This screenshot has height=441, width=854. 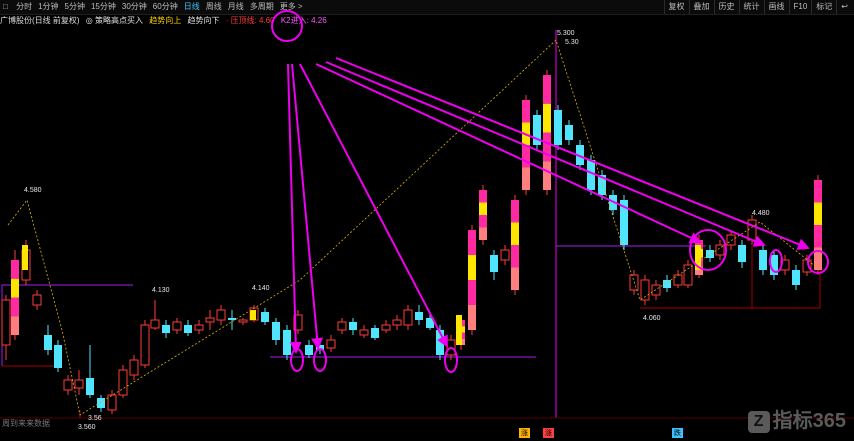 What do you see at coordinates (566, 33) in the screenshot?
I see `price-label-p4: 5.300` at bounding box center [566, 33].